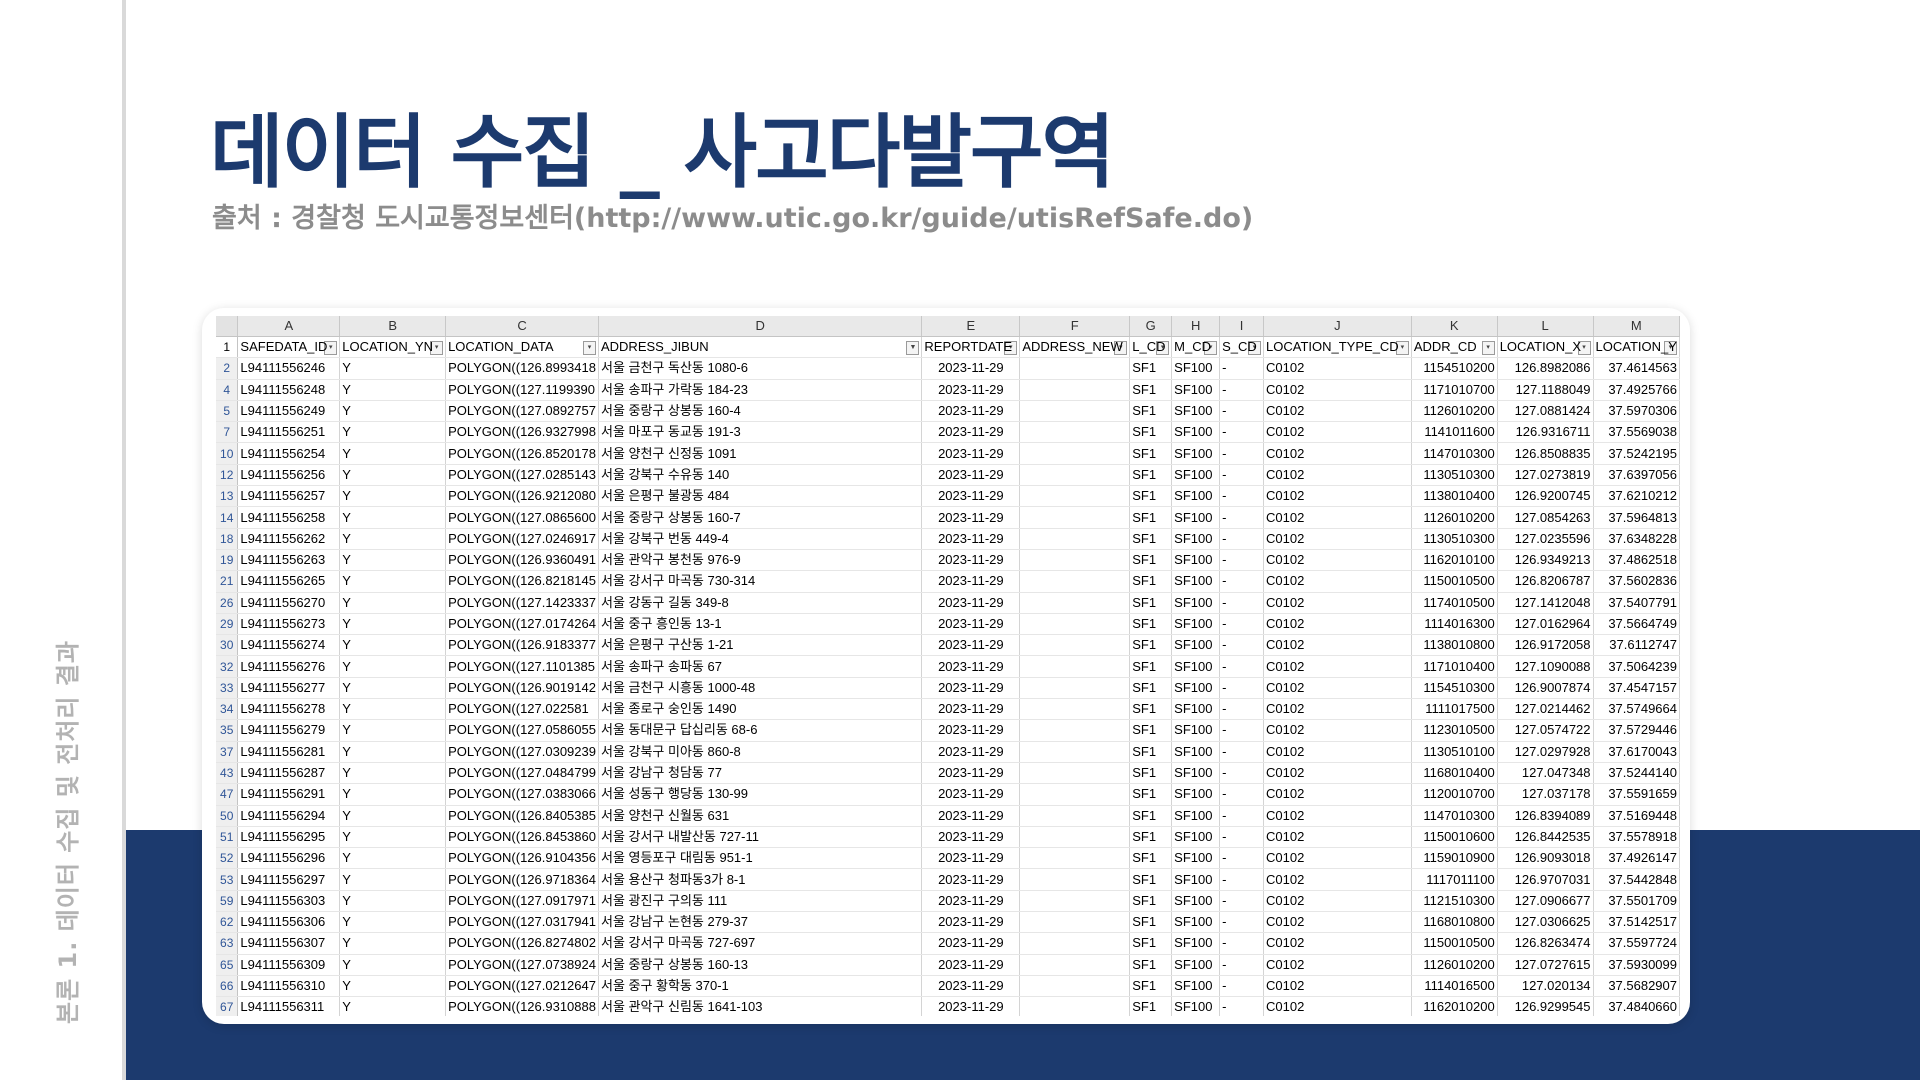 Image resolution: width=1920 pixels, height=1080 pixels. Describe the element at coordinates (760, 858) in the screenshot. I see `table-cell: 서울 영등포구 대림동 951-1` at that location.